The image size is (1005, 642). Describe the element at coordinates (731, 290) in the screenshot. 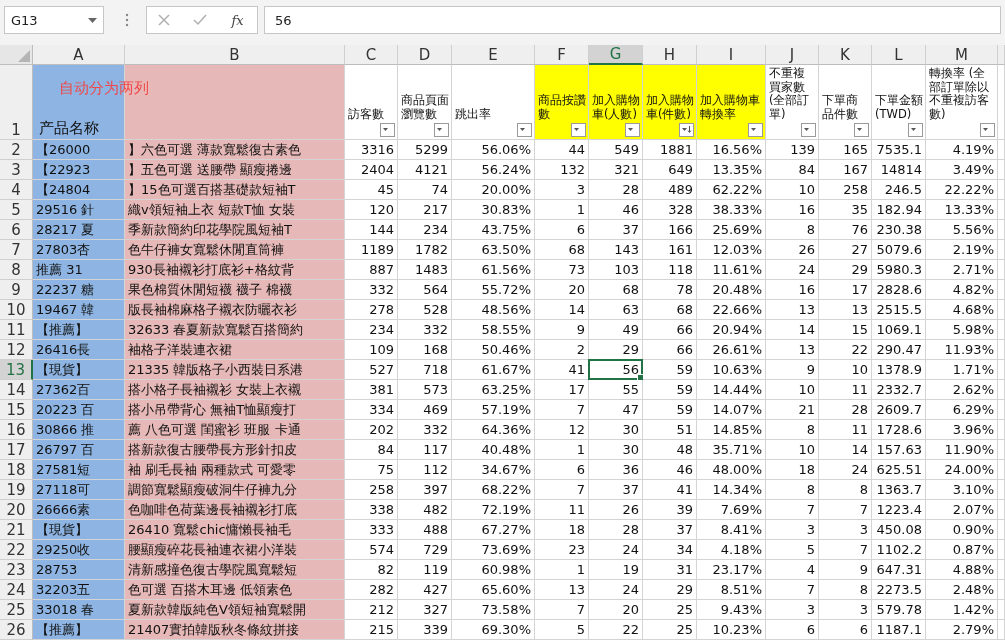

I see `table-cell: 20.48%` at that location.